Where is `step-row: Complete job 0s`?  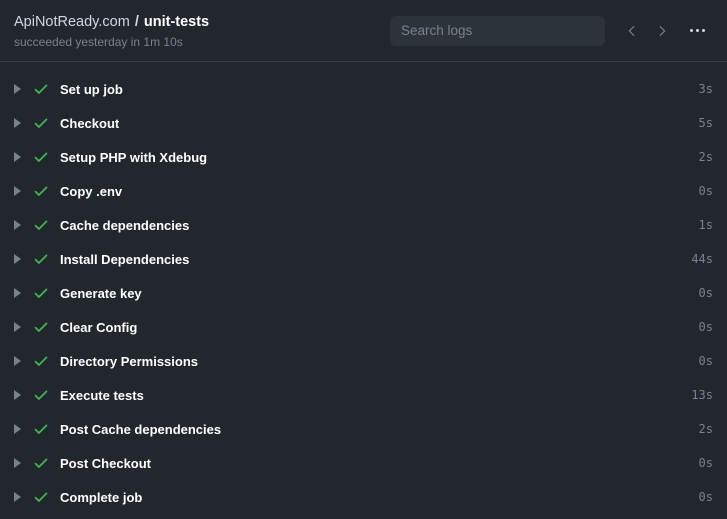
step-row: Complete job 0s is located at coordinates (363, 497).